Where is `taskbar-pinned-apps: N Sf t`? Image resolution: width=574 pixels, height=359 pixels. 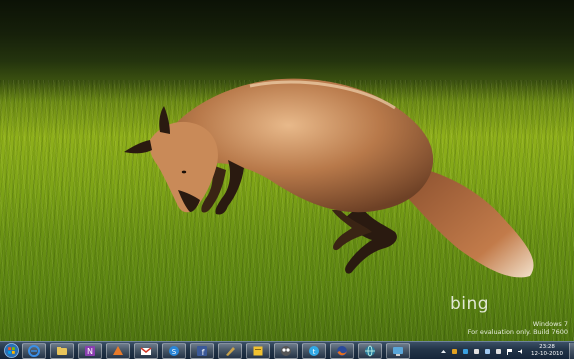
taskbar-pinned-apps: N Sf t is located at coordinates (218, 350).